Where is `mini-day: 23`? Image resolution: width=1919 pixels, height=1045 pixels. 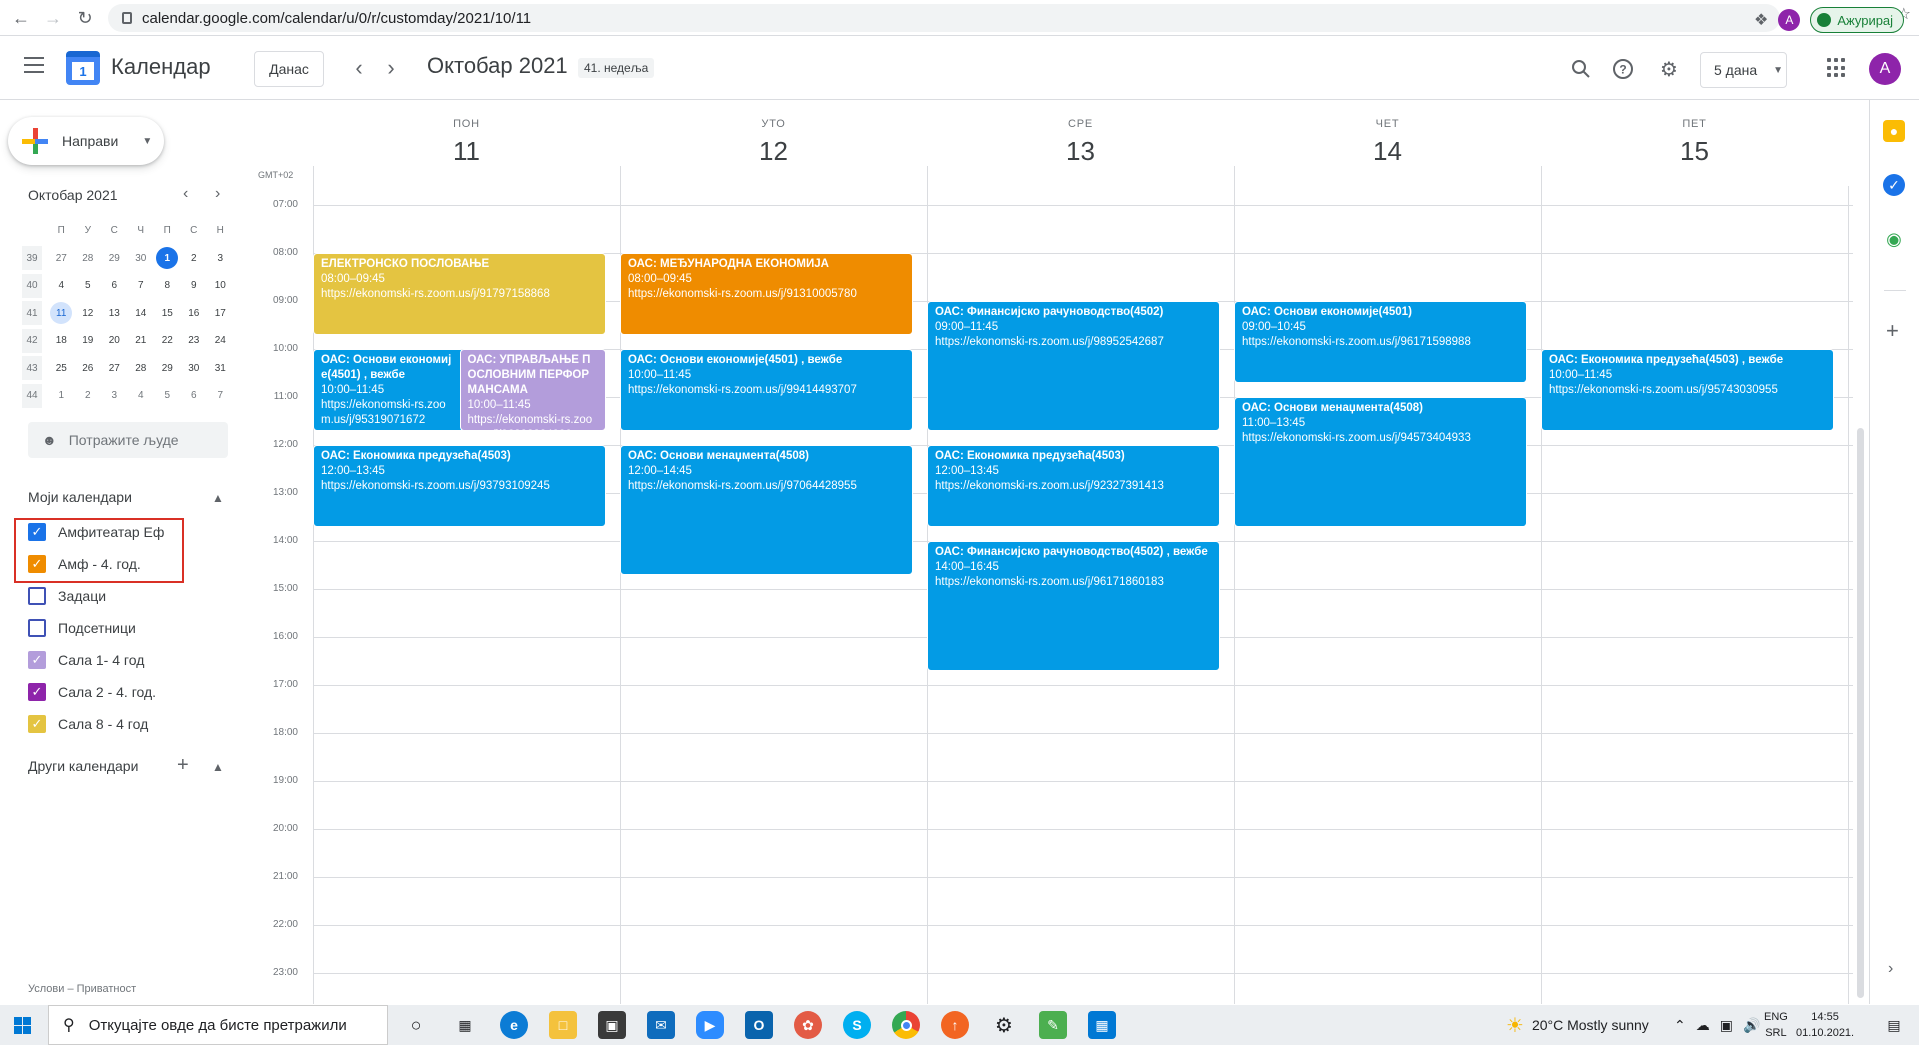 mini-day: 23 is located at coordinates (194, 340).